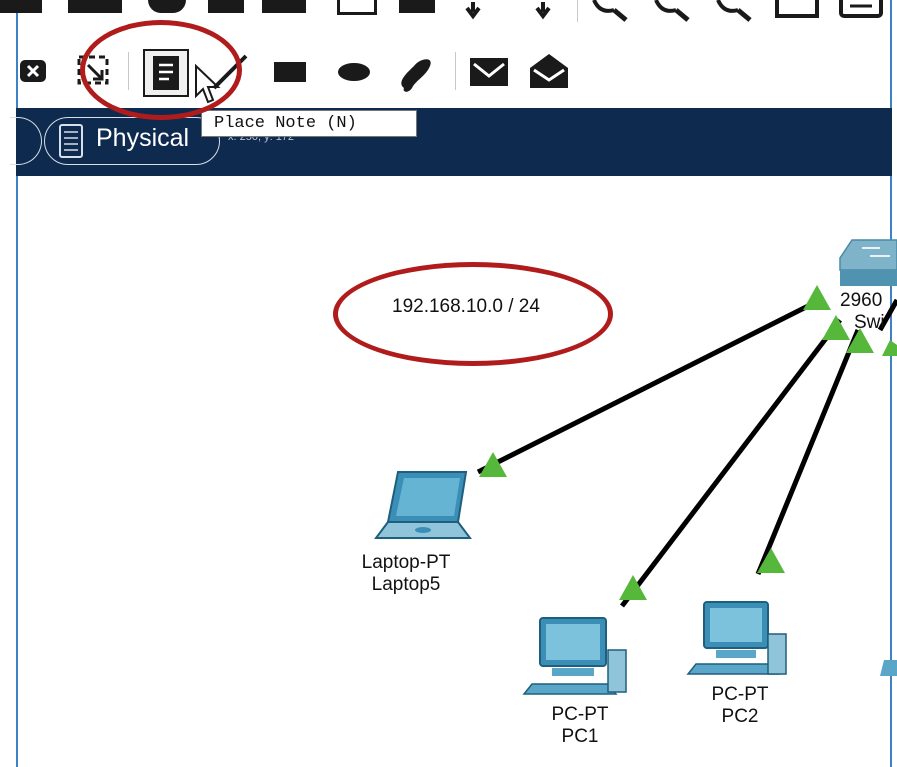 The image size is (897, 767). What do you see at coordinates (740, 716) in the screenshot?
I see `device-name-label: PC2` at bounding box center [740, 716].